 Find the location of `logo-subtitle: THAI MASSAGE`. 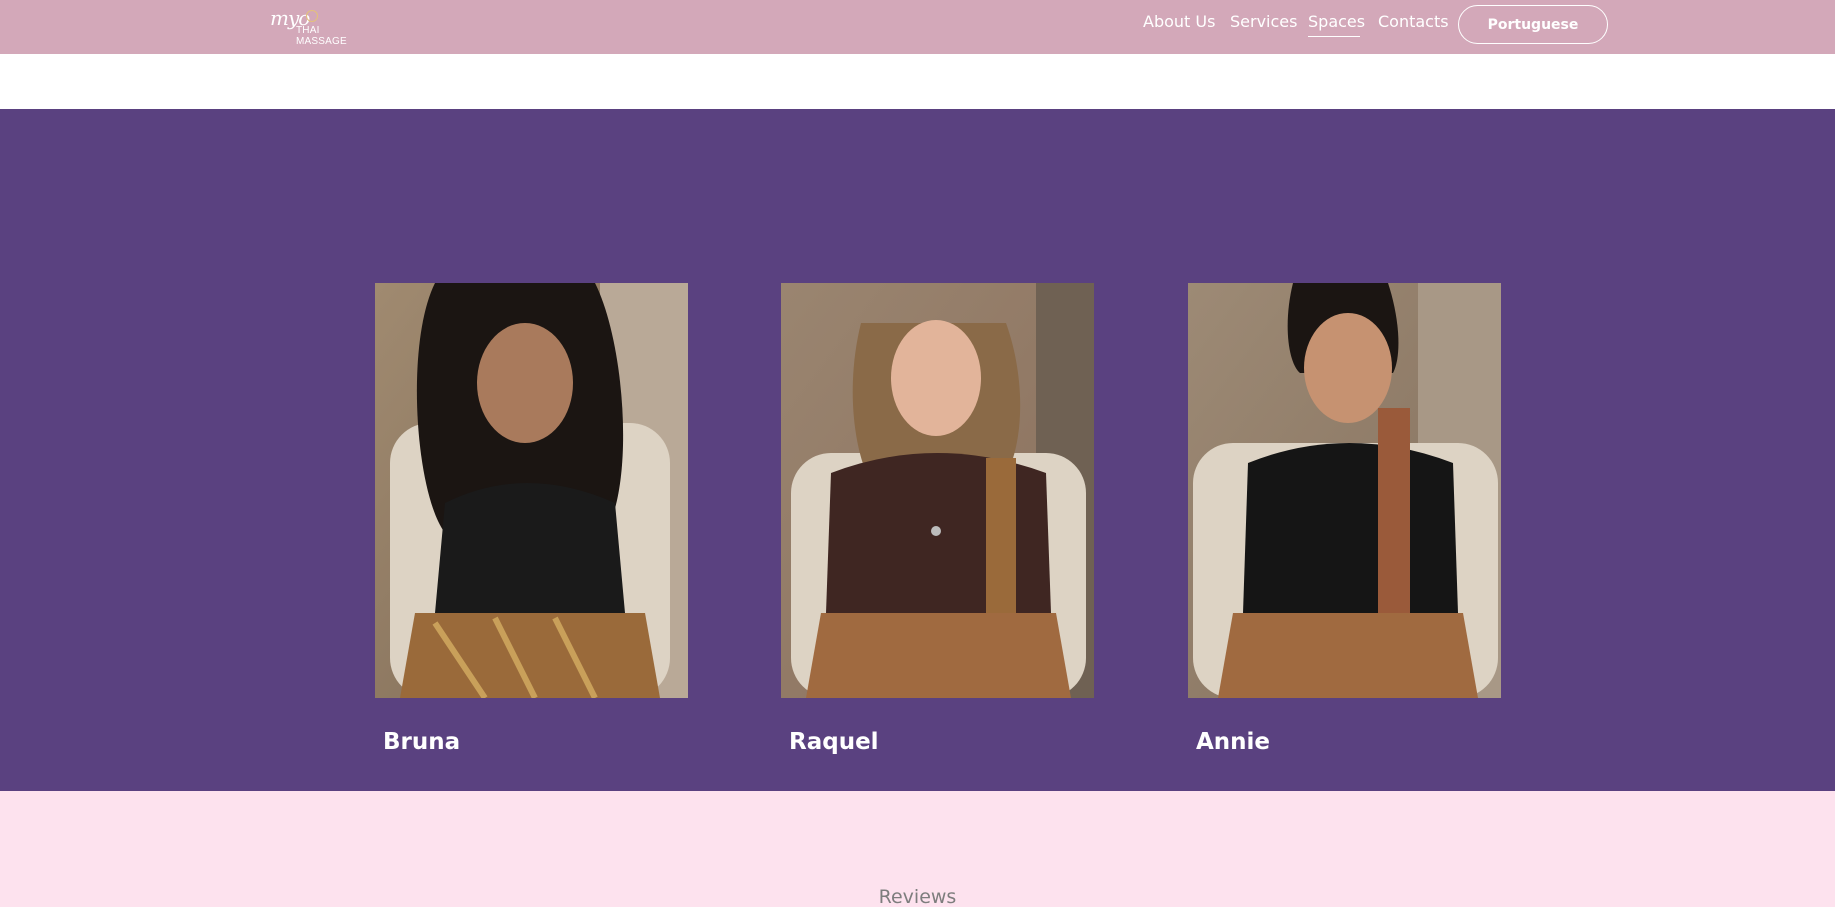

logo-subtitle: THAI MASSAGE is located at coordinates (321, 36).